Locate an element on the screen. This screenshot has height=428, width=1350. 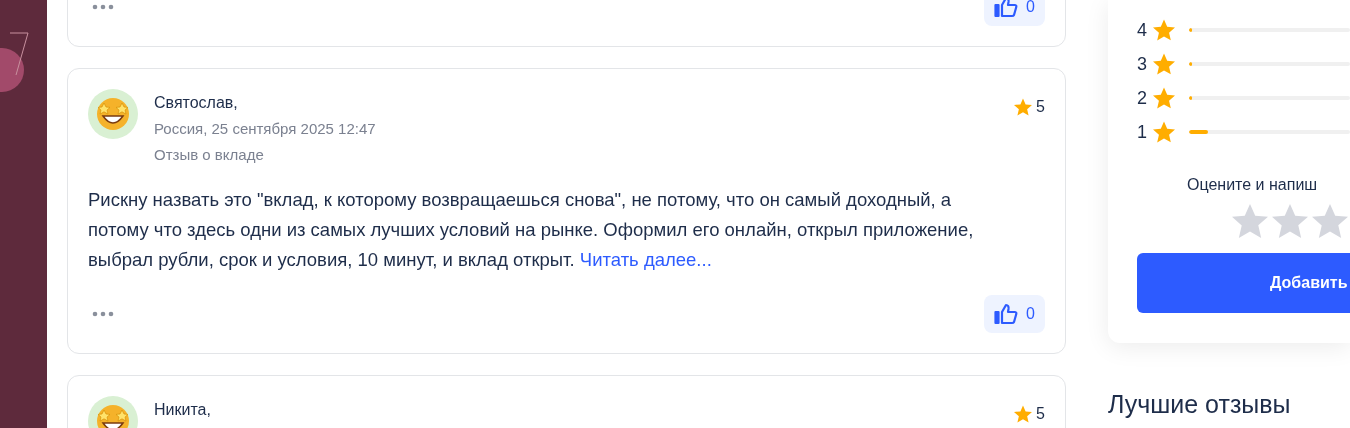
review-subject: Отзыв о вкладе is located at coordinates (209, 155).